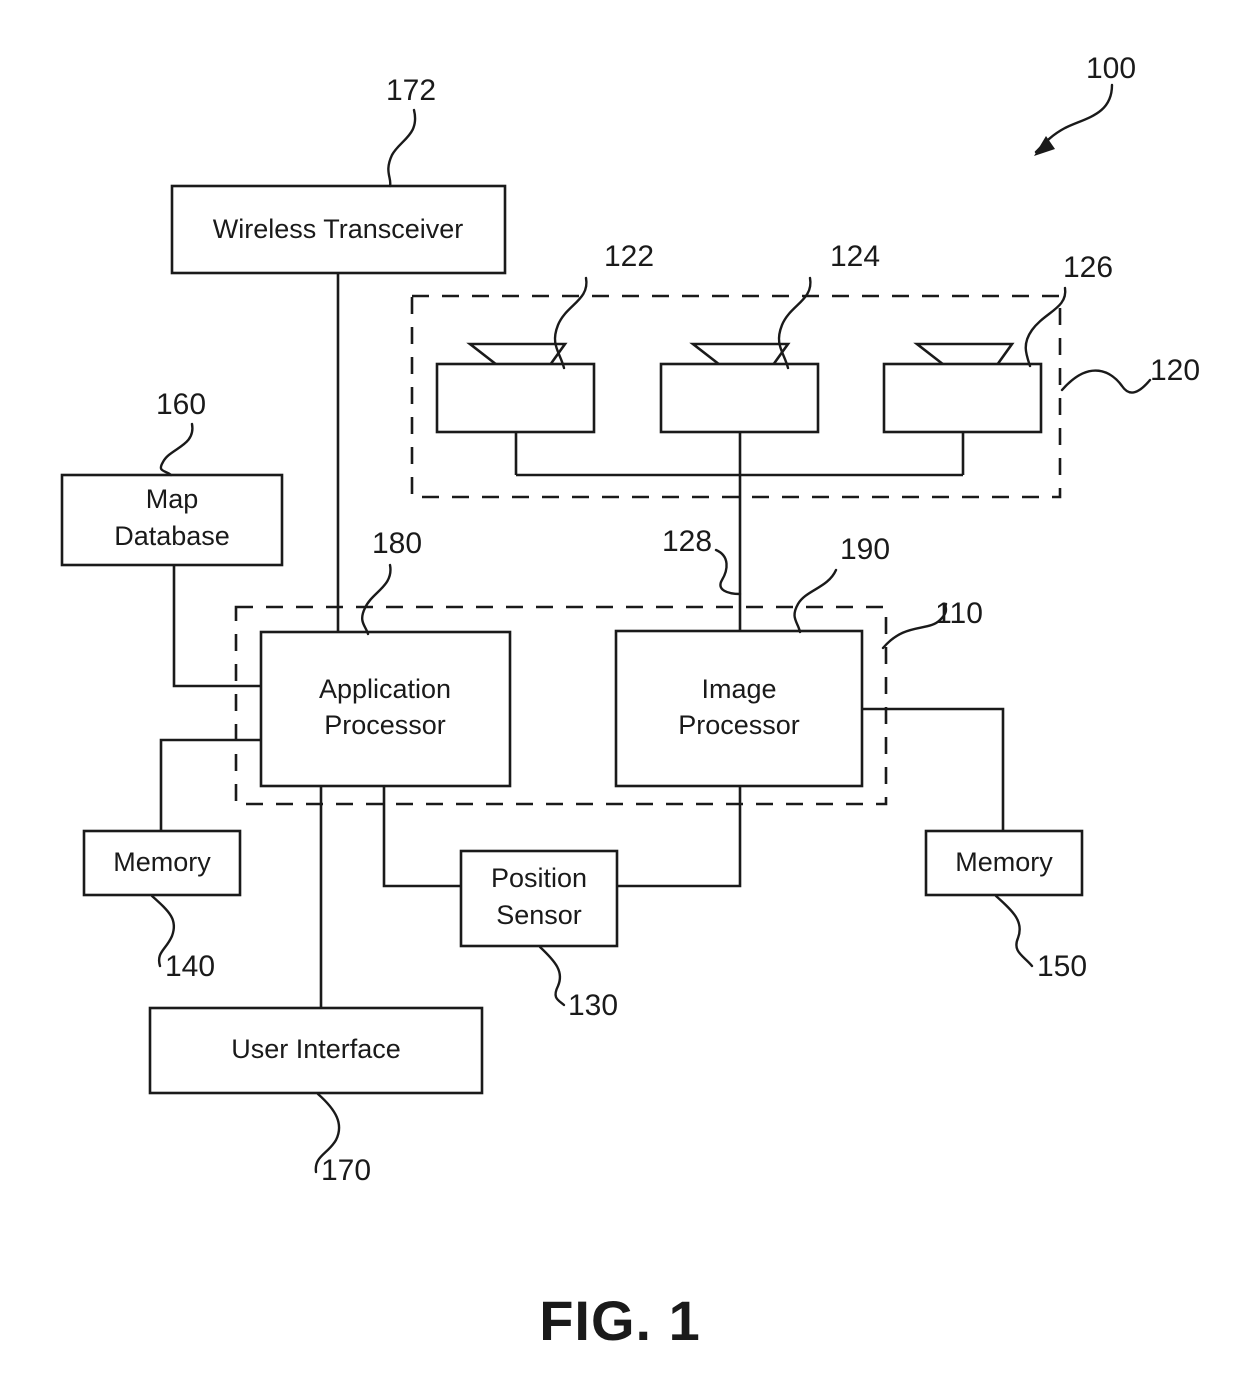 The height and width of the screenshot is (1395, 1240). I want to click on wireless-transceiver-block: Wireless Transceiver, so click(338, 229).